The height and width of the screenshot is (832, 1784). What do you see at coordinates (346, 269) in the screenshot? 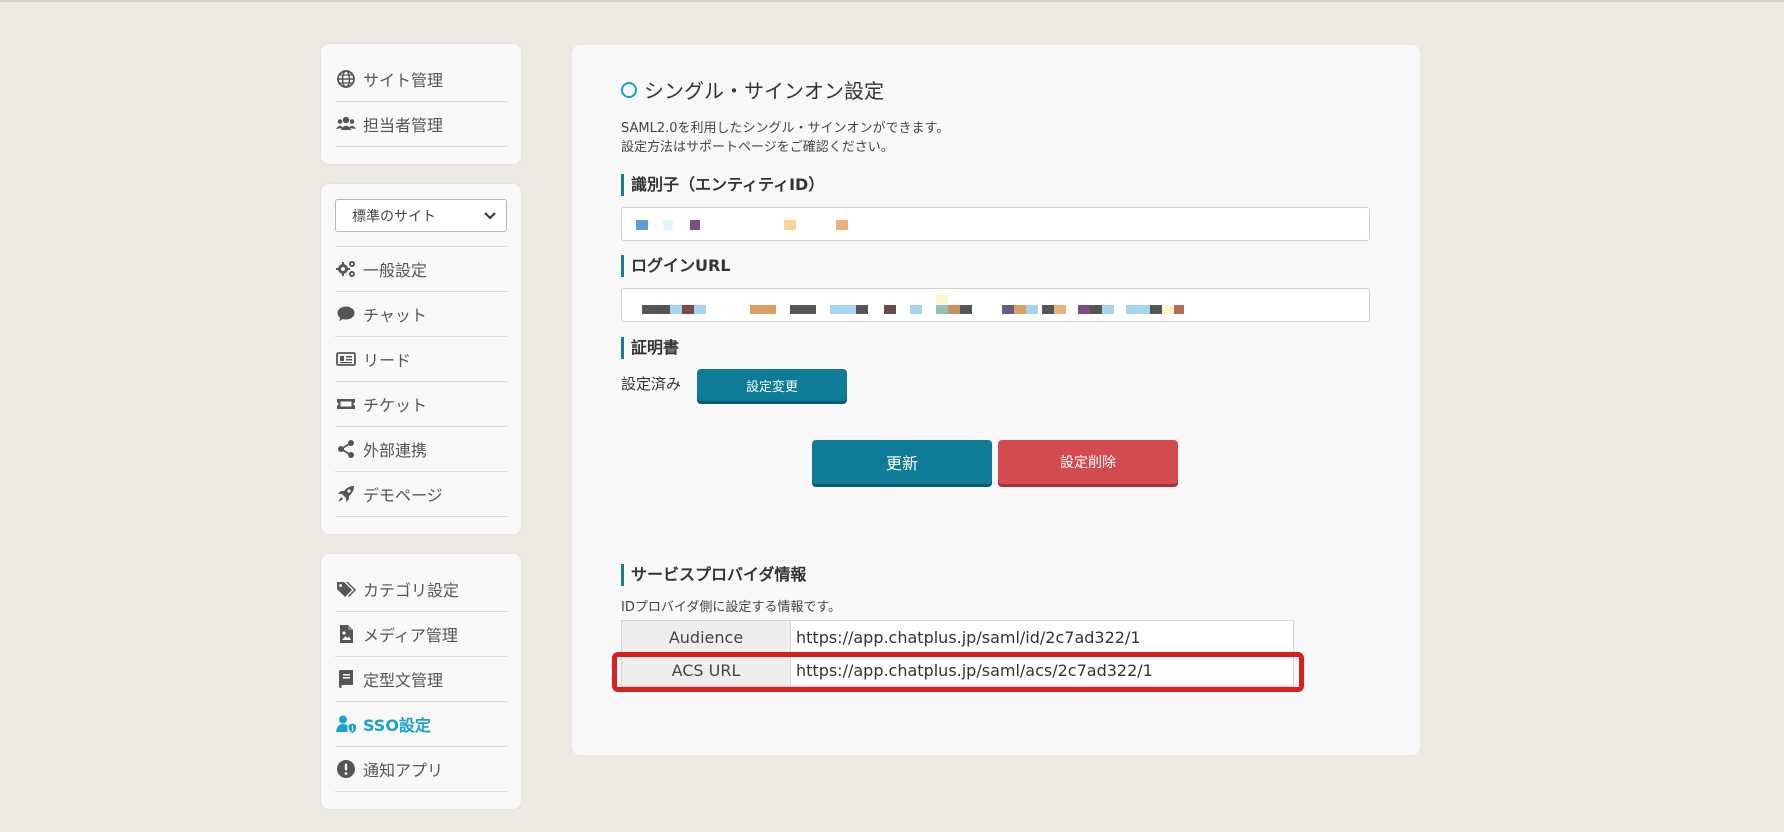
I see `gears-icon` at bounding box center [346, 269].